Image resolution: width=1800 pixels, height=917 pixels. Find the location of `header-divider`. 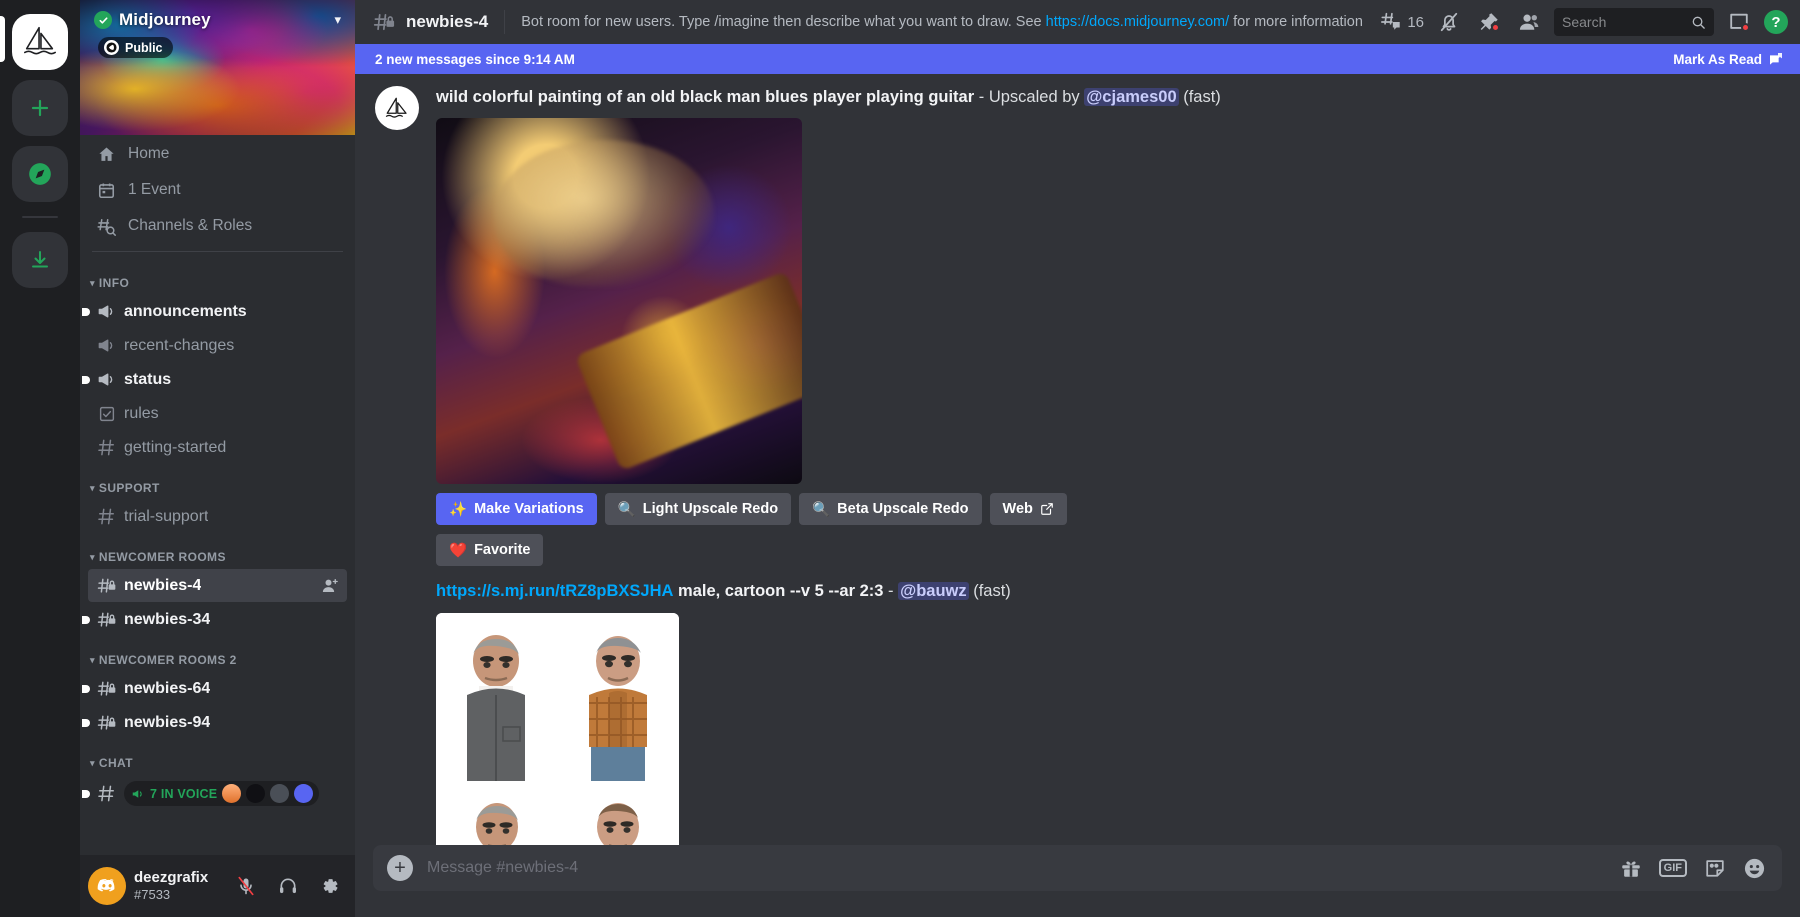

header-divider is located at coordinates (505, 22).